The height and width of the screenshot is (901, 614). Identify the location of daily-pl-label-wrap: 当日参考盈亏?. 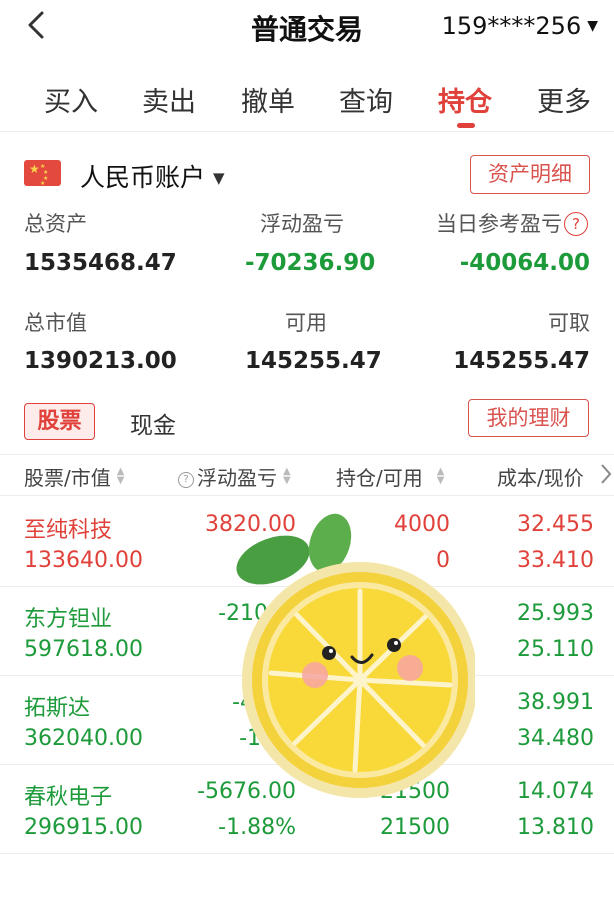
(512, 223).